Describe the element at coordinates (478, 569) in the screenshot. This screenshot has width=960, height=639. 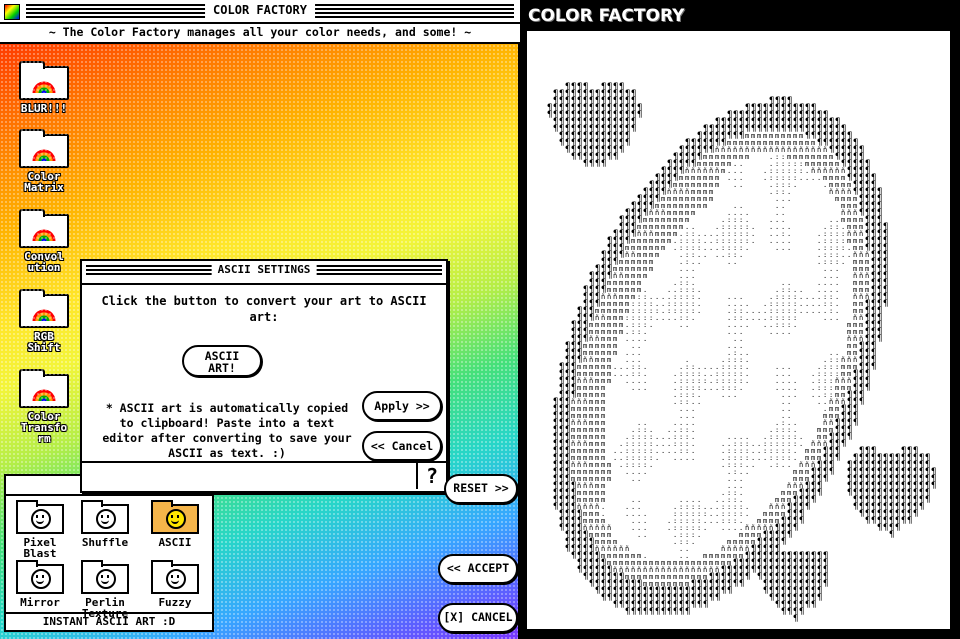
I see `accept-button: << ACCEPT` at that location.